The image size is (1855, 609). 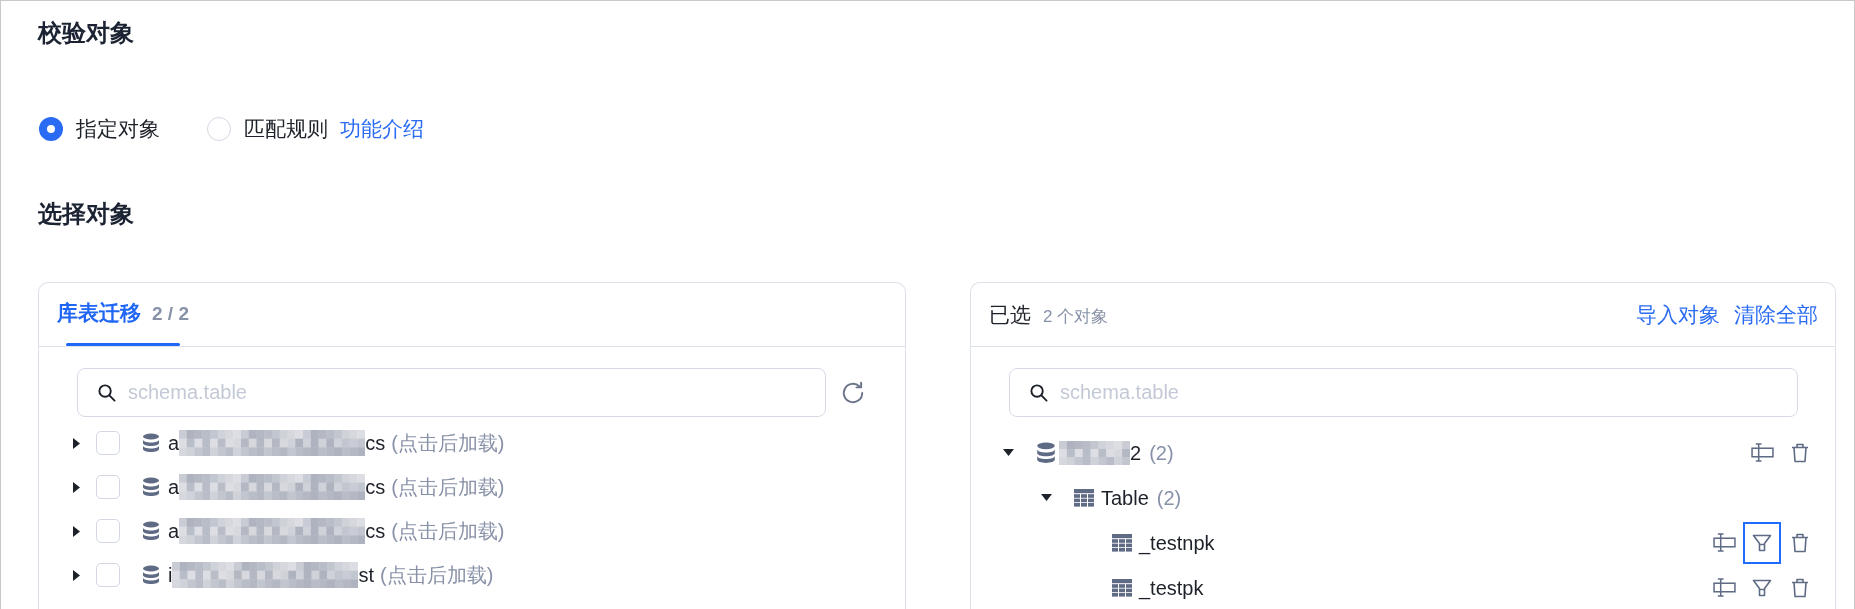 What do you see at coordinates (853, 392) in the screenshot?
I see `refresh-icon` at bounding box center [853, 392].